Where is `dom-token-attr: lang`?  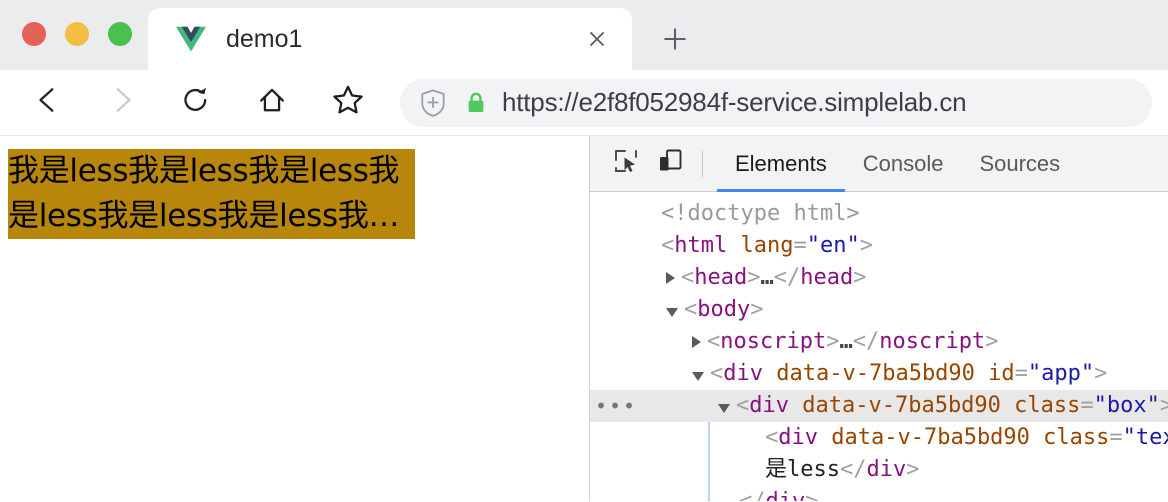
dom-token-attr: lang is located at coordinates (760, 245).